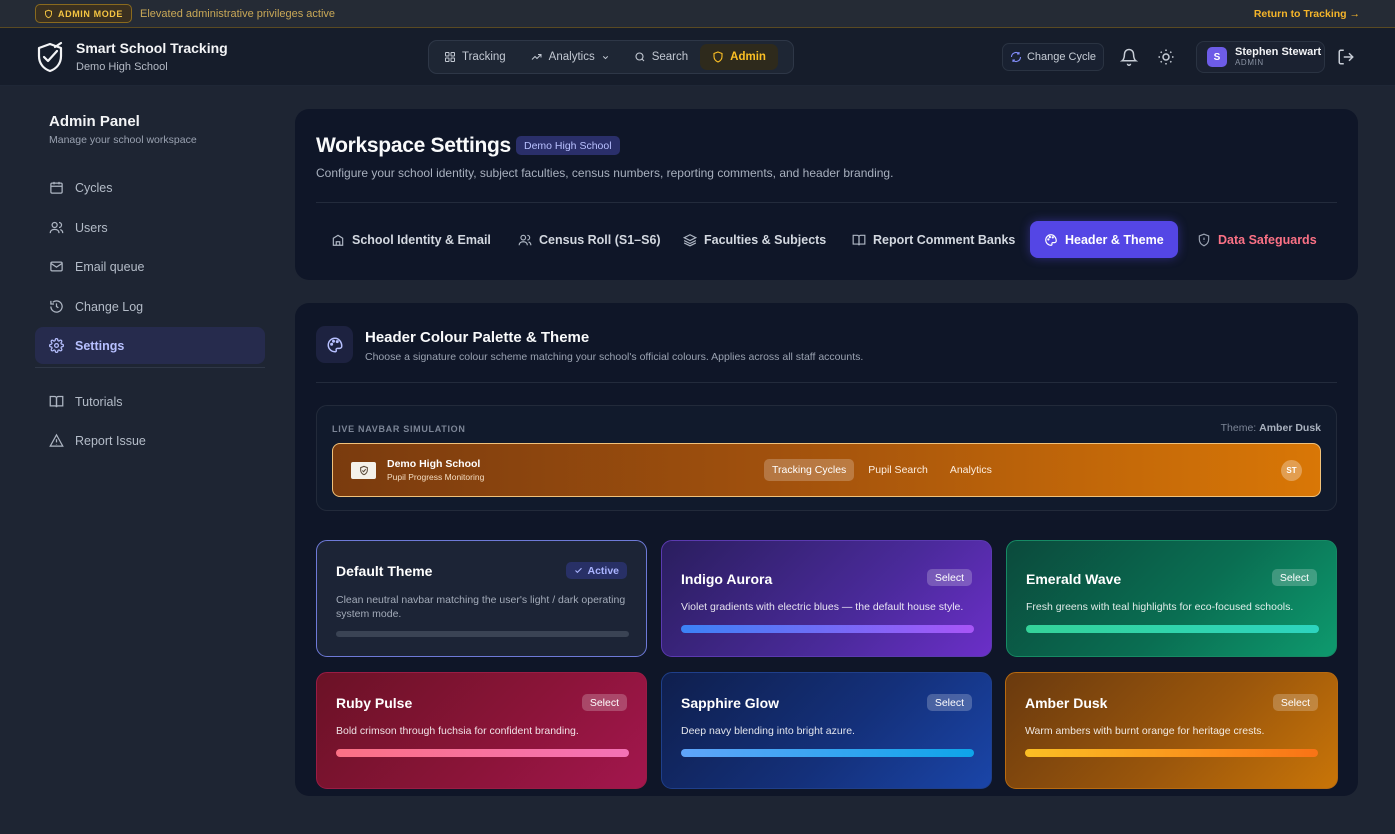 The height and width of the screenshot is (834, 1395). What do you see at coordinates (727, 579) in the screenshot?
I see `theme-name: Indigo Aurora` at bounding box center [727, 579].